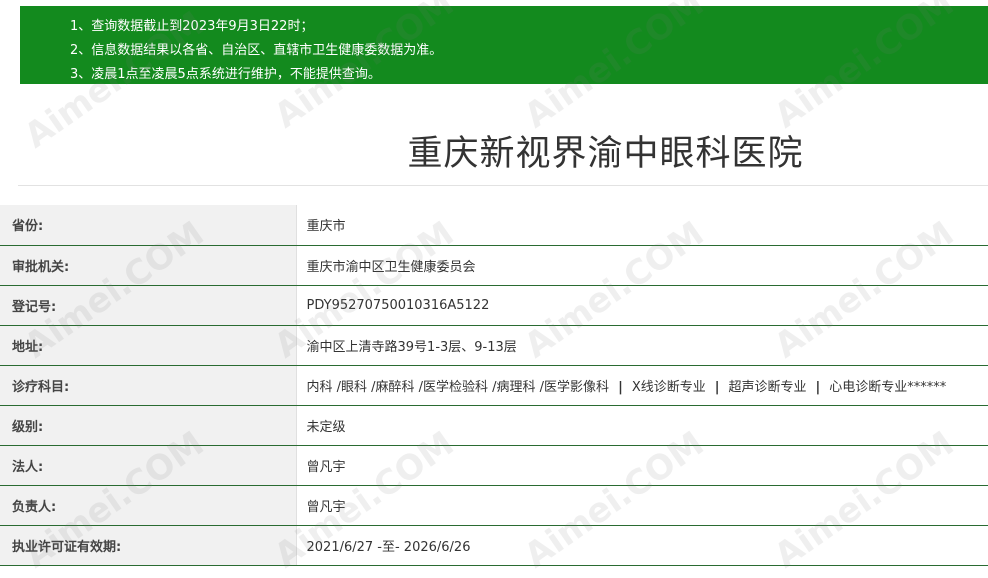 The height and width of the screenshot is (578, 988). I want to click on row-value-registration: PDY95270750010316A5122, so click(641, 305).